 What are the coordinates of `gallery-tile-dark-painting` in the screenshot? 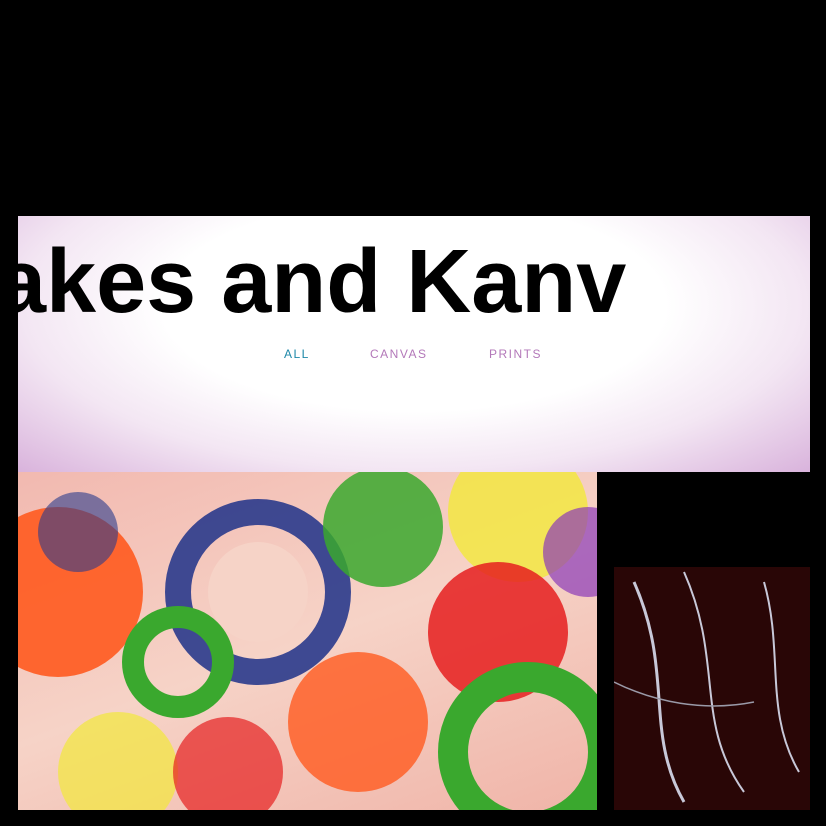 It's located at (712, 641).